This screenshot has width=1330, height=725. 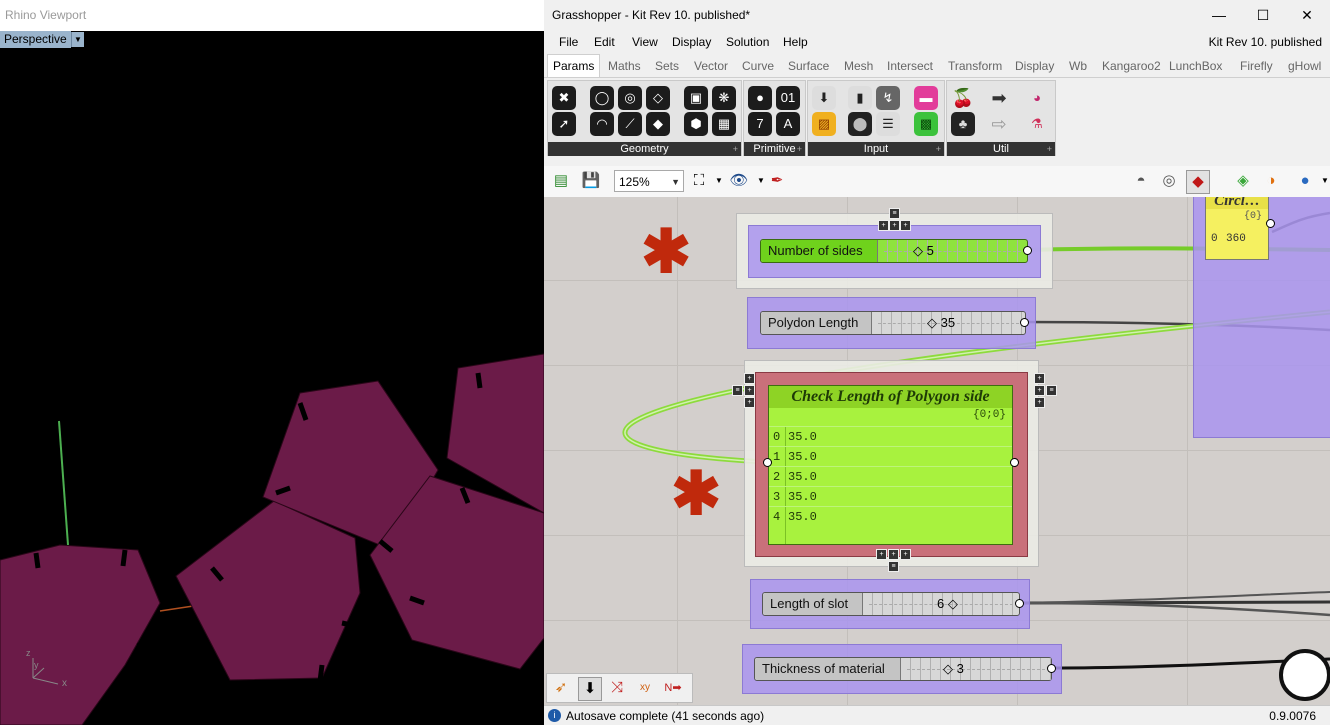 What do you see at coordinates (1051, 668) in the screenshot?
I see `thickness-output-port` at bounding box center [1051, 668].